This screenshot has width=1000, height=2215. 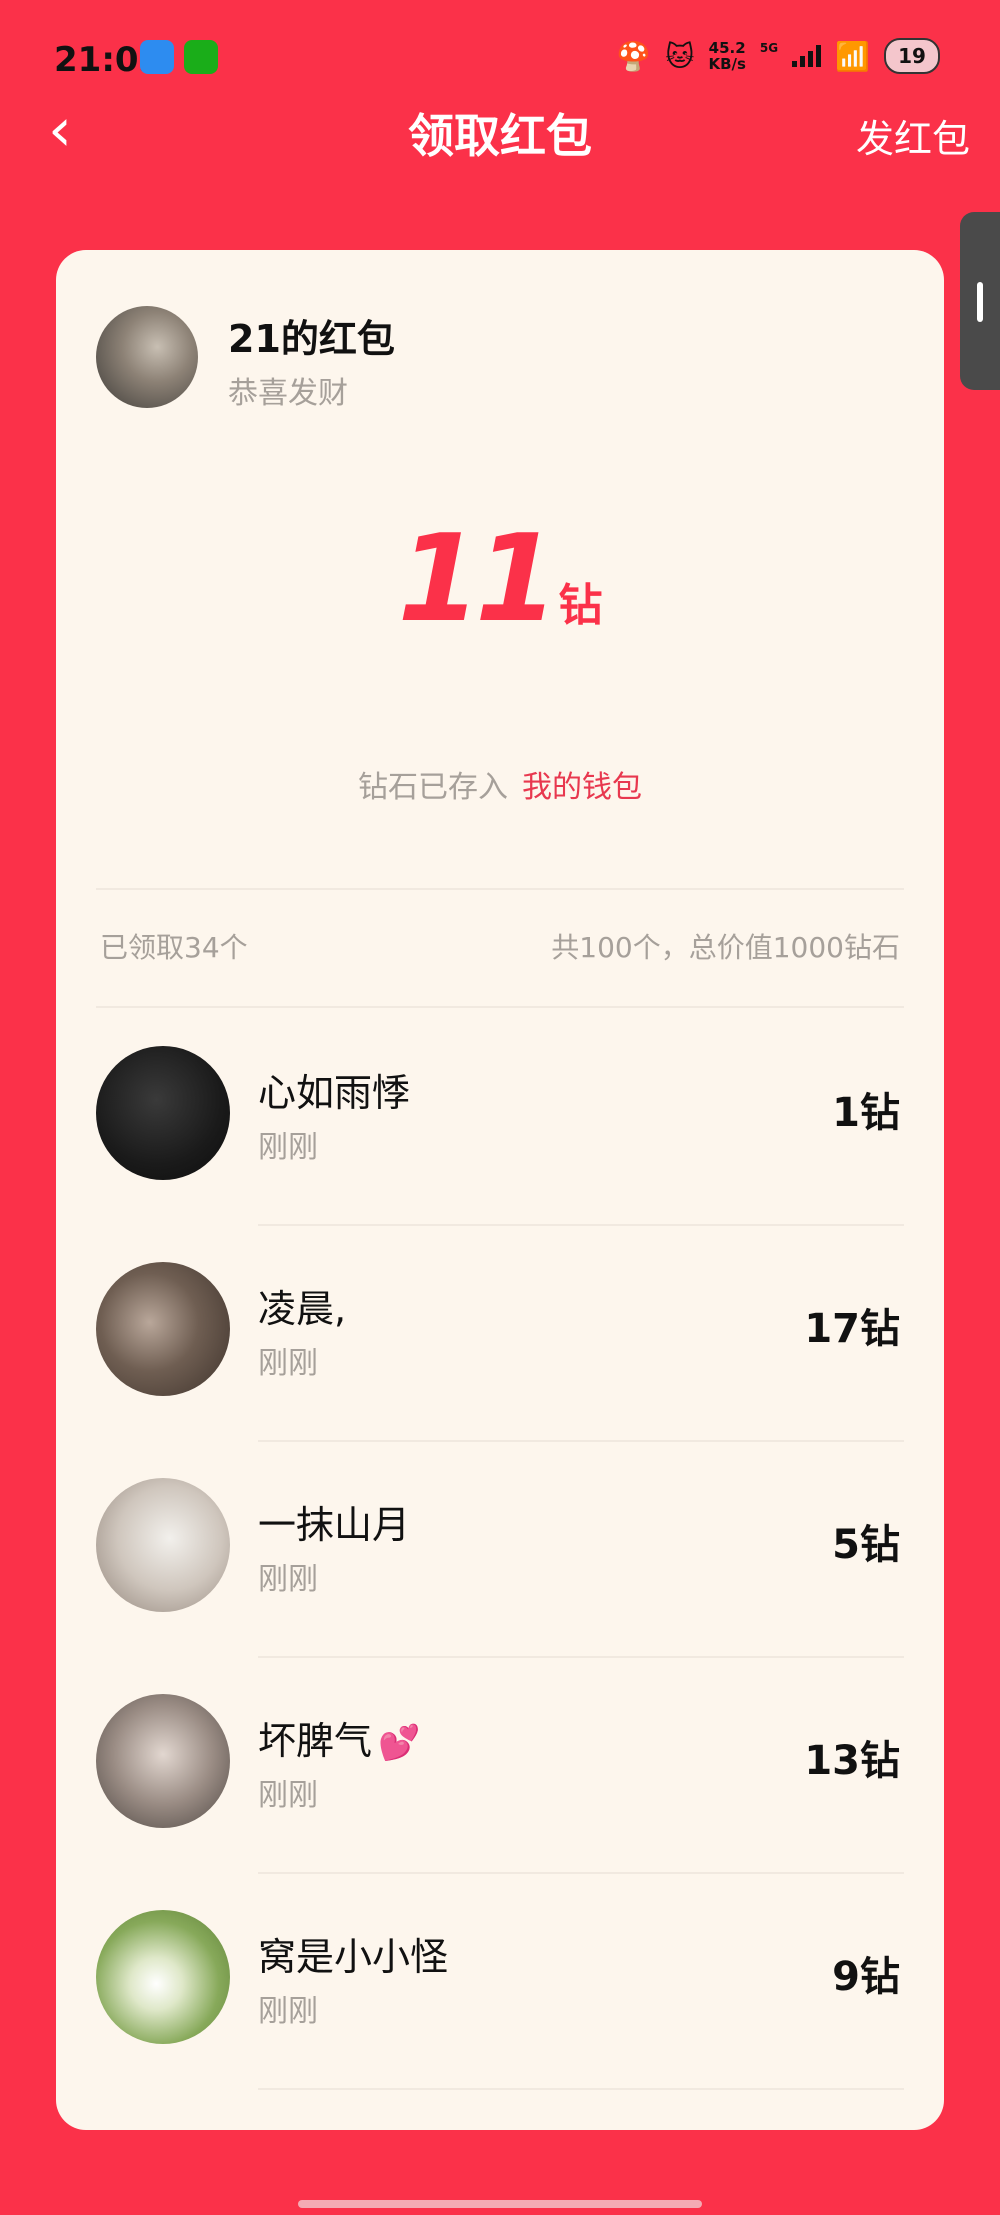 I want to click on wifi-icon: 📶, so click(x=852, y=56).